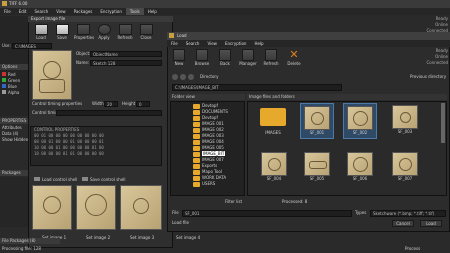 Image resolution: width=450 pixels, height=253 pixels. What do you see at coordinates (294, 63) in the screenshot?
I see `dialog-toolbar-delete-label: Delete` at bounding box center [294, 63].